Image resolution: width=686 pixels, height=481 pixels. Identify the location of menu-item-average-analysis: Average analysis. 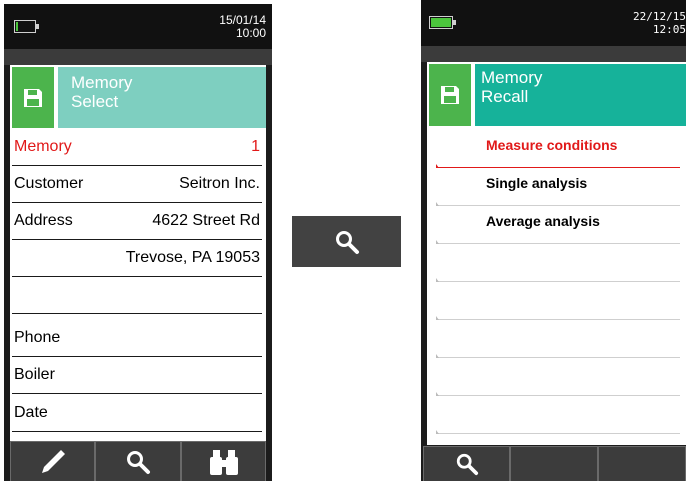
(558, 225).